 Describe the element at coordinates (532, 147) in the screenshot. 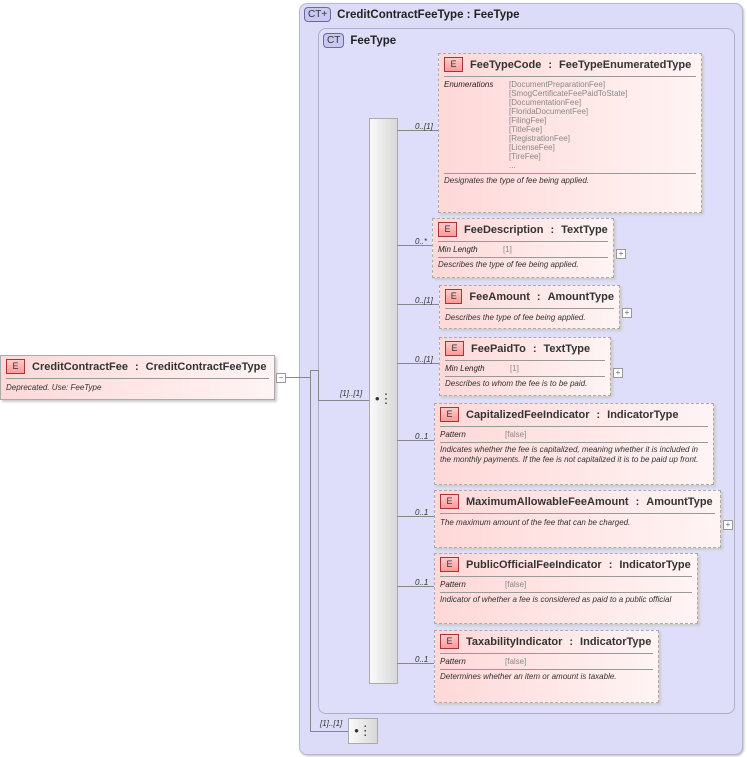

I see `facet-value: [LicenseFee]` at that location.